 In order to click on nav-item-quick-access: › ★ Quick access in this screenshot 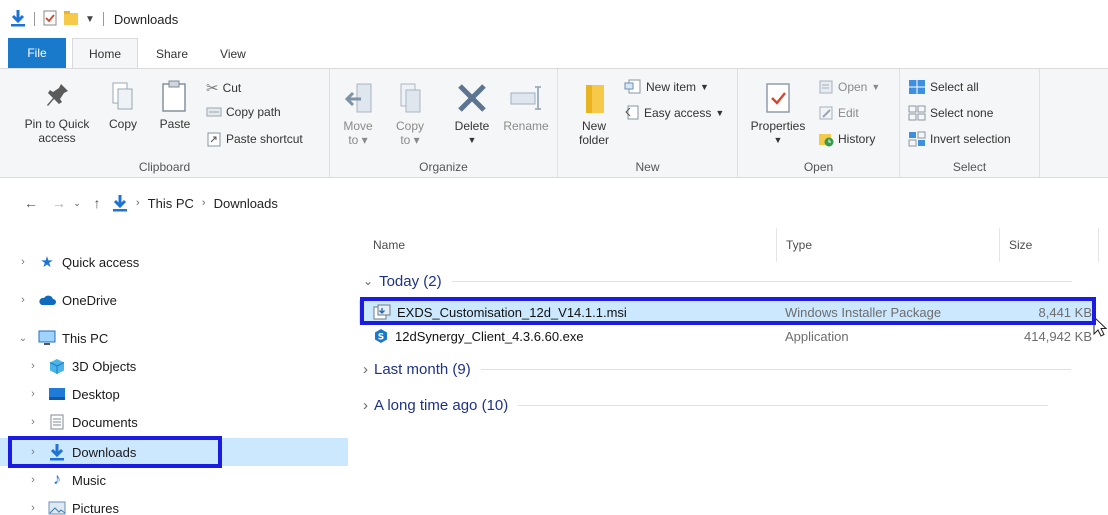, I will do `click(174, 262)`.